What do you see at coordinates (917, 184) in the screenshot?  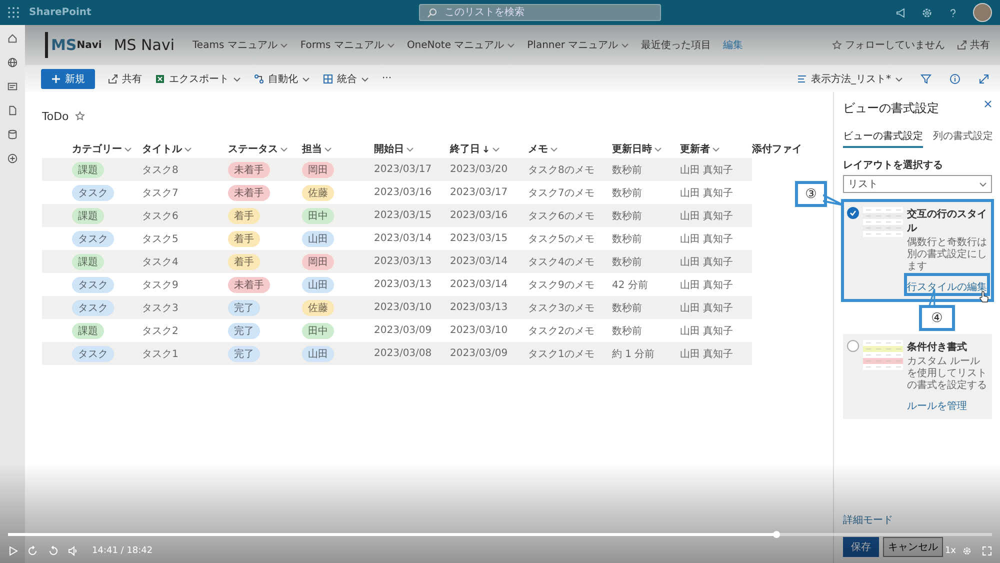 I see `layout-dropdown: リスト` at bounding box center [917, 184].